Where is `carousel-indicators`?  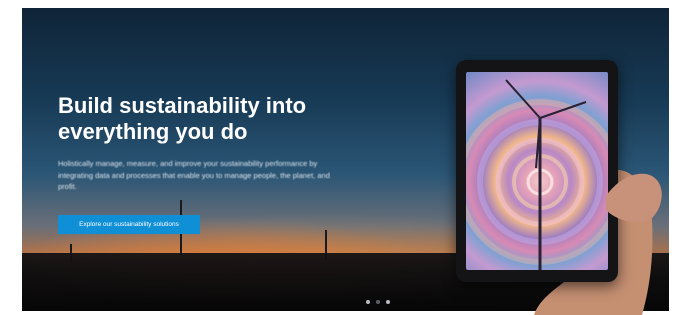 carousel-indicators is located at coordinates (378, 302).